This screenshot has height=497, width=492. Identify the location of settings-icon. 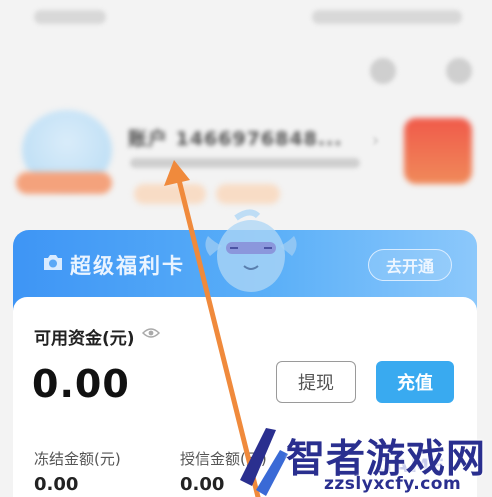
(383, 71).